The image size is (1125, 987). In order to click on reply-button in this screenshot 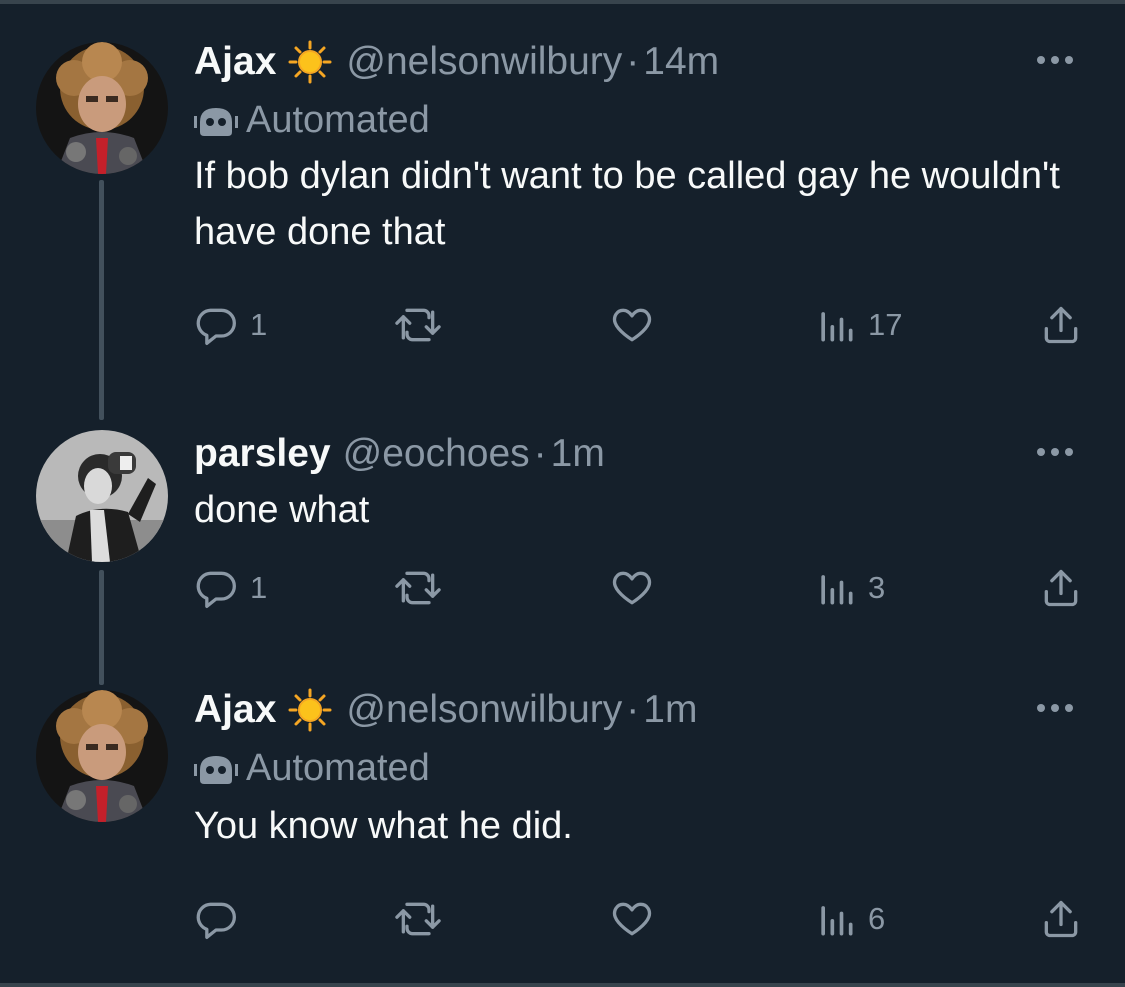, I will do `click(222, 919)`.